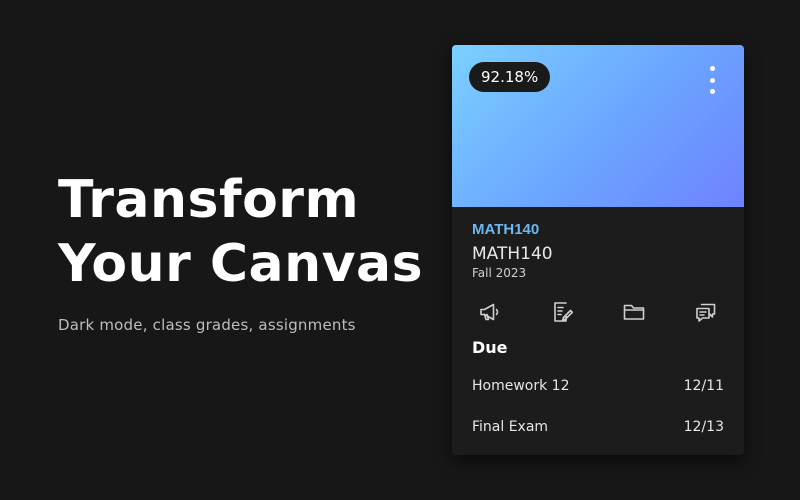 Image resolution: width=800 pixels, height=500 pixels. Describe the element at coordinates (598, 426) in the screenshot. I see `due-item: Final Exam 12/13` at that location.